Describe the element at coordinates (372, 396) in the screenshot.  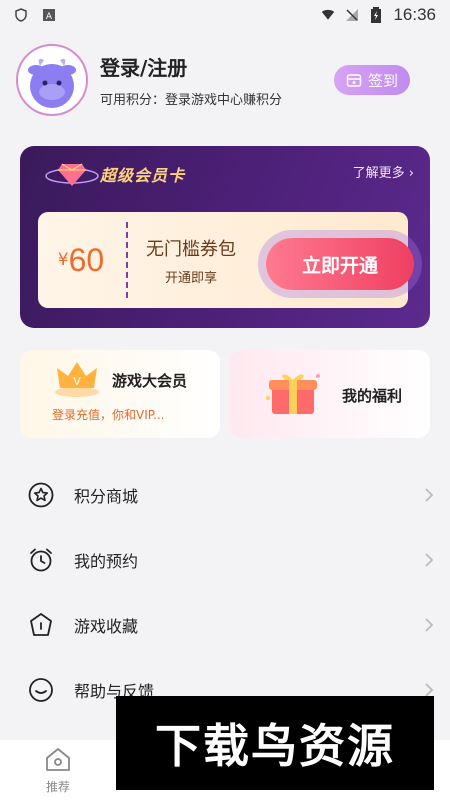
I see `my-welfare-title: 我的福利` at that location.